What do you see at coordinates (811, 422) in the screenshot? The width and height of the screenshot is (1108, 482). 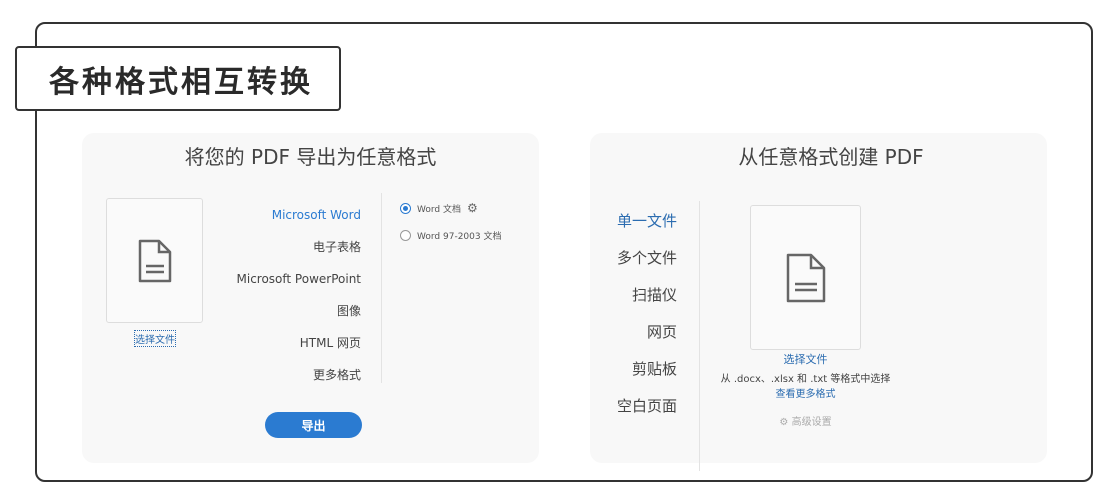 I see `advanced-label: 高级设置` at bounding box center [811, 422].